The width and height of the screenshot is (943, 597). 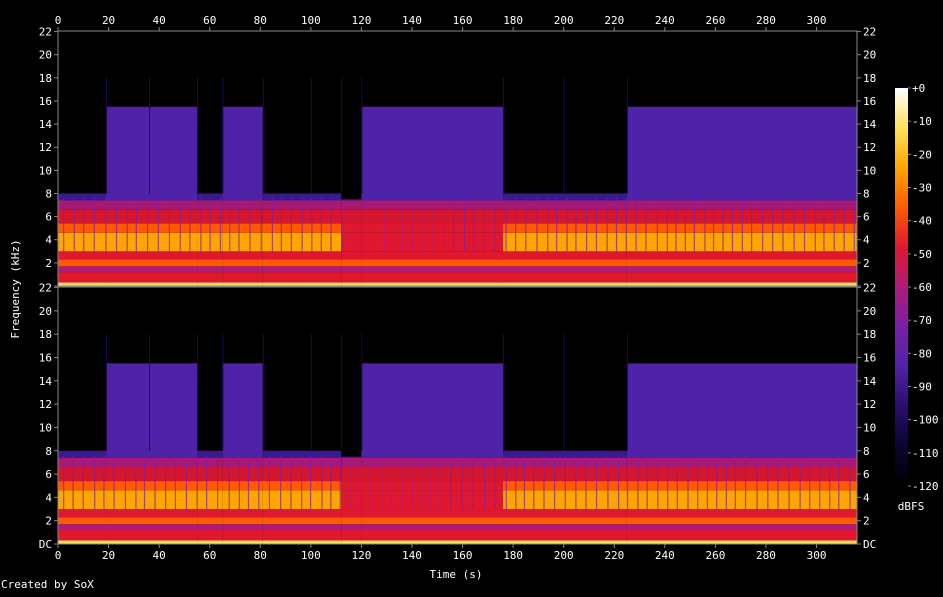 What do you see at coordinates (922, 287) in the screenshot?
I see `colorbar-tick-label: -60` at bounding box center [922, 287].